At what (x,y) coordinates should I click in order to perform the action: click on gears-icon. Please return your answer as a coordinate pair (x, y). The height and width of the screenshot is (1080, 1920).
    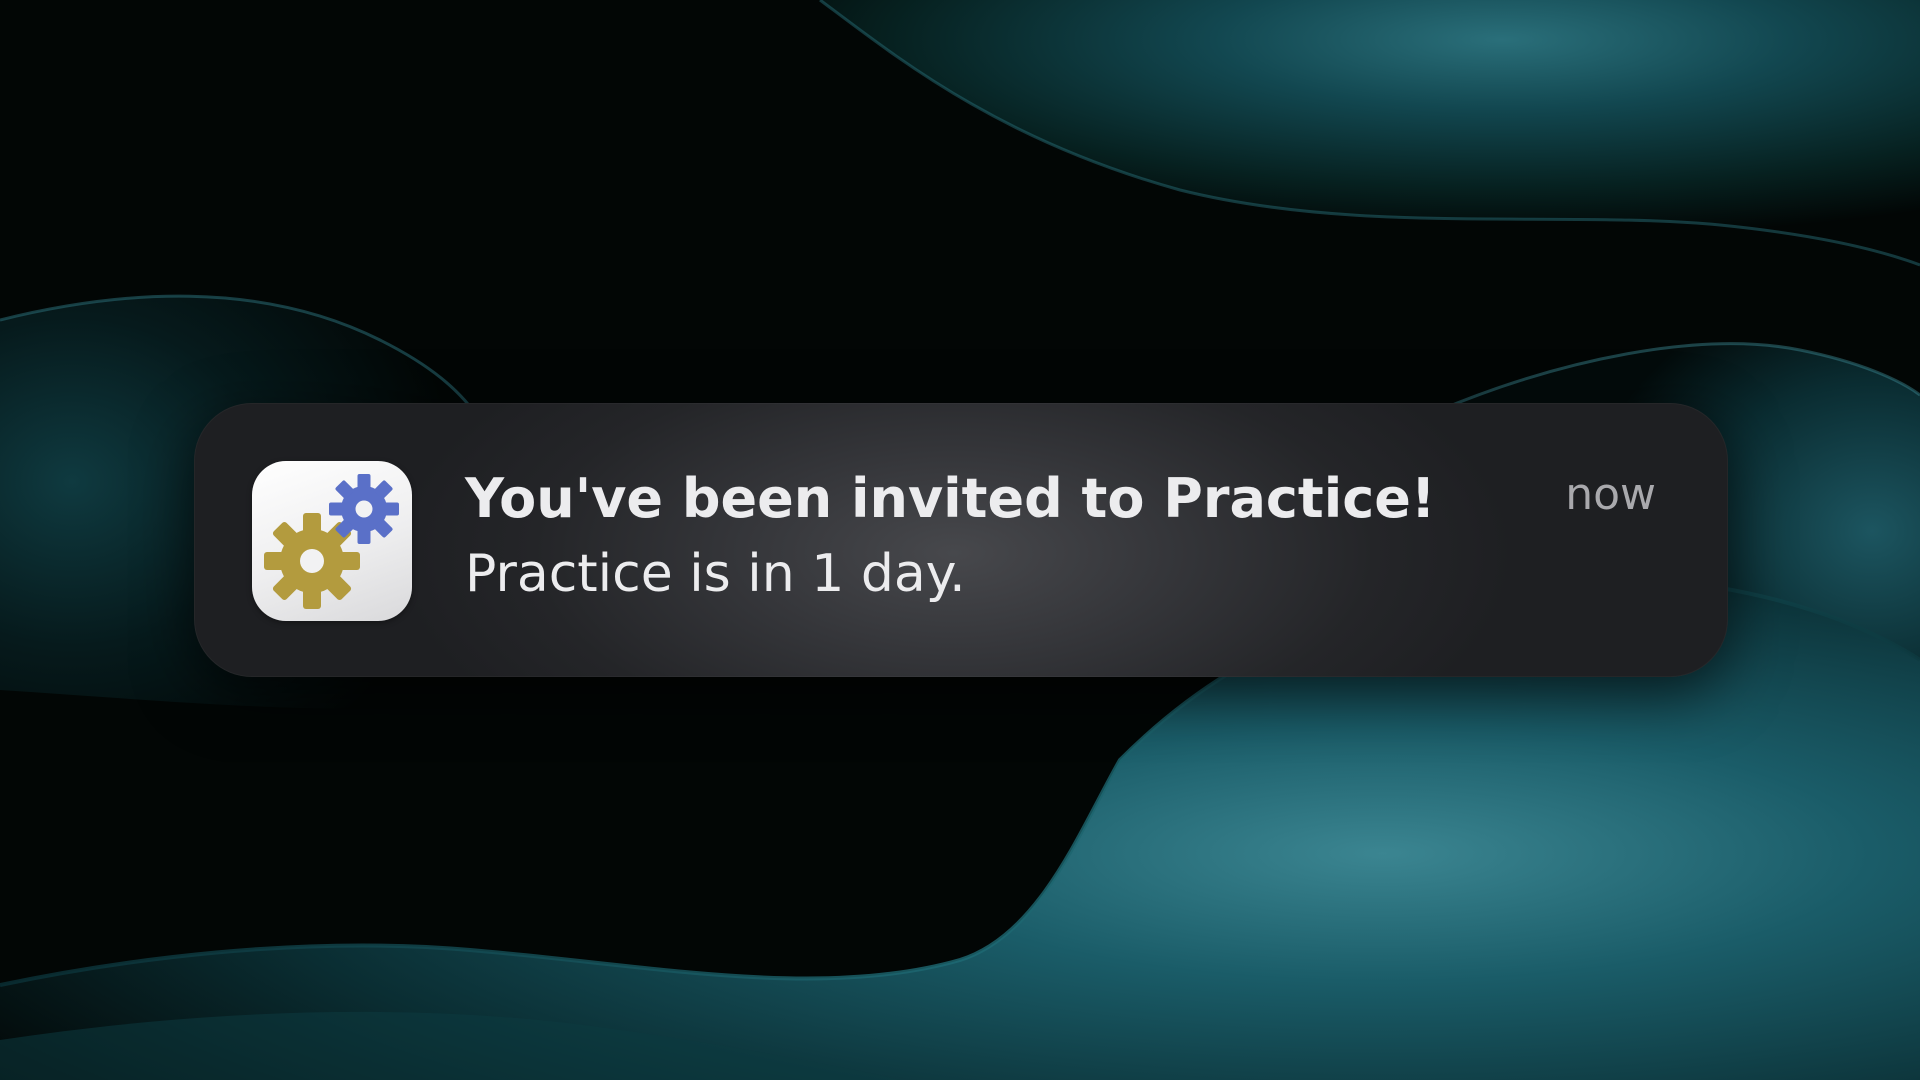
    Looking at the image, I should click on (332, 541).